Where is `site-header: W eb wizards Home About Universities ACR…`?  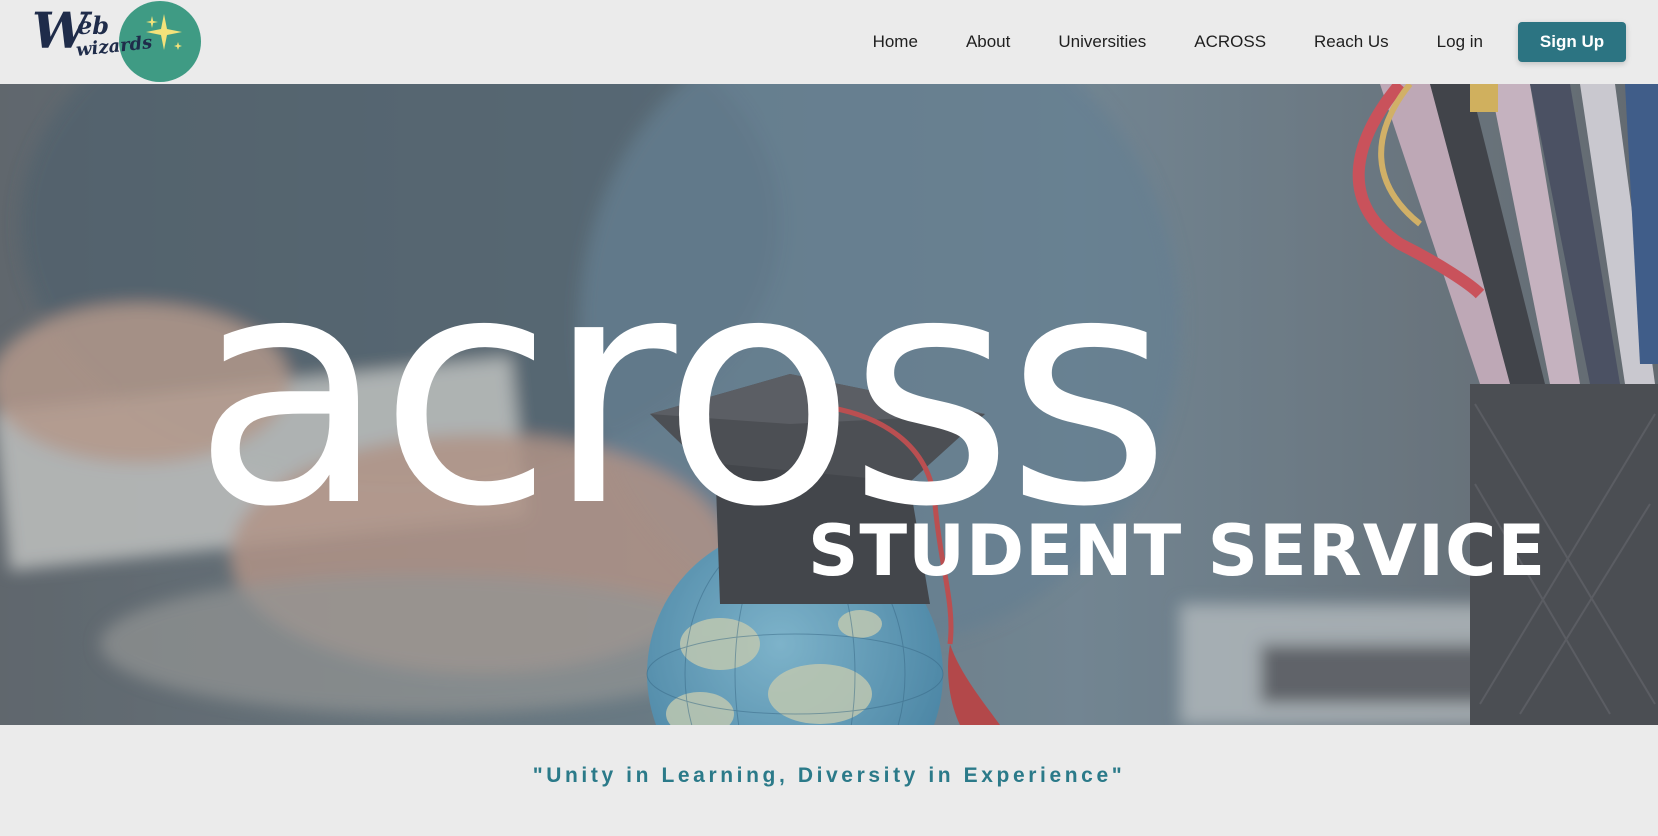
site-header: W eb wizards Home About Universities ACR… is located at coordinates (829, 42).